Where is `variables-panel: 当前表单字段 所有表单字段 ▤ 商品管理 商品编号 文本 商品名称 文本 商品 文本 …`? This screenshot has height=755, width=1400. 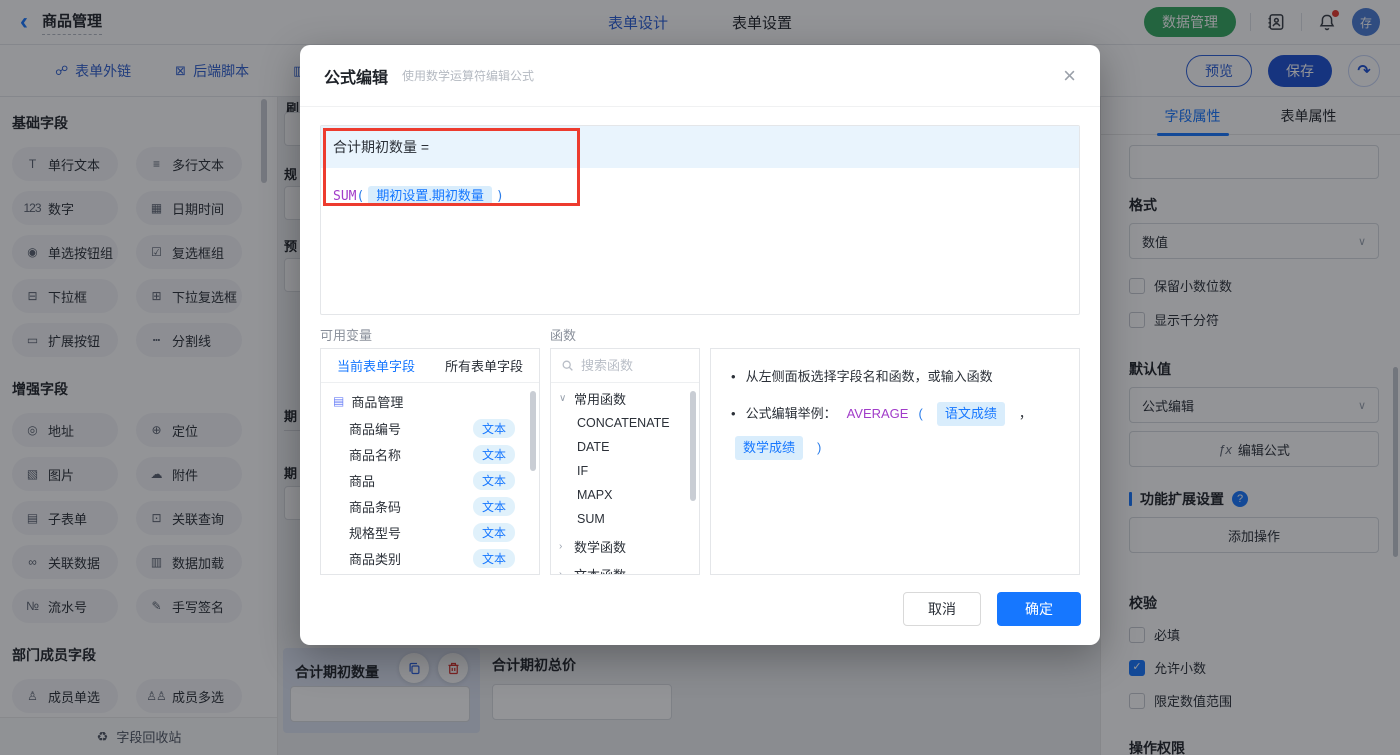
variables-panel: 当前表单字段 所有表单字段 ▤ 商品管理 商品编号 文本 商品名称 文本 商品 文本 … is located at coordinates (430, 461).